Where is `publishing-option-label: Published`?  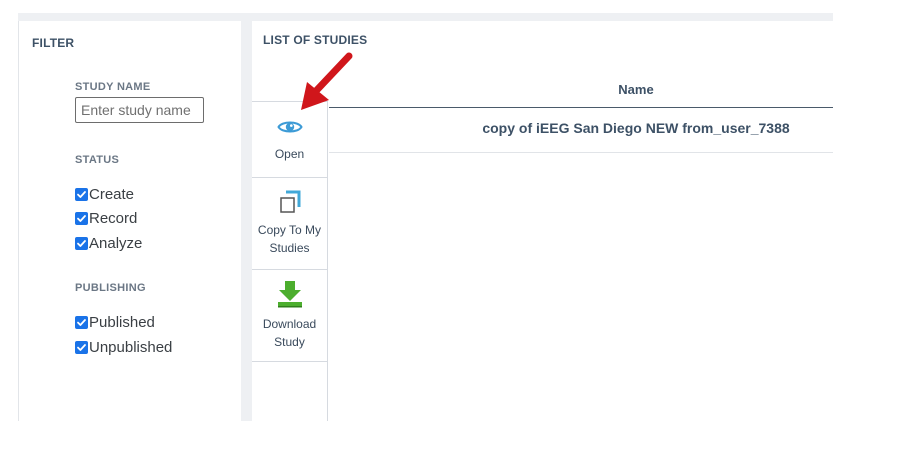
publishing-option-label: Published is located at coordinates (122, 322).